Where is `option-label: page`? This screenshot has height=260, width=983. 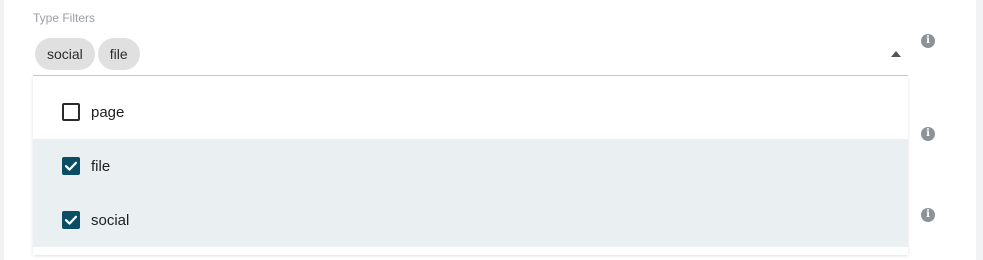
option-label: page is located at coordinates (108, 112).